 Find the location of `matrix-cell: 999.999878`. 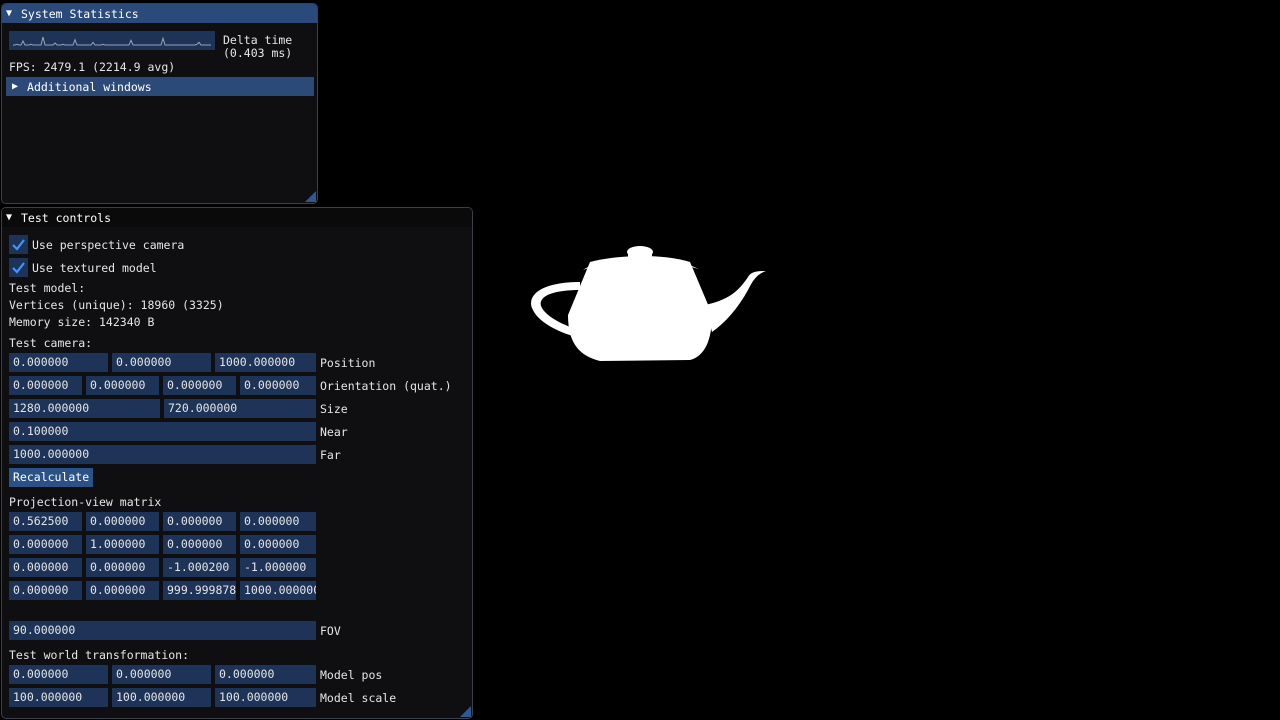

matrix-cell: 999.999878 is located at coordinates (199, 590).